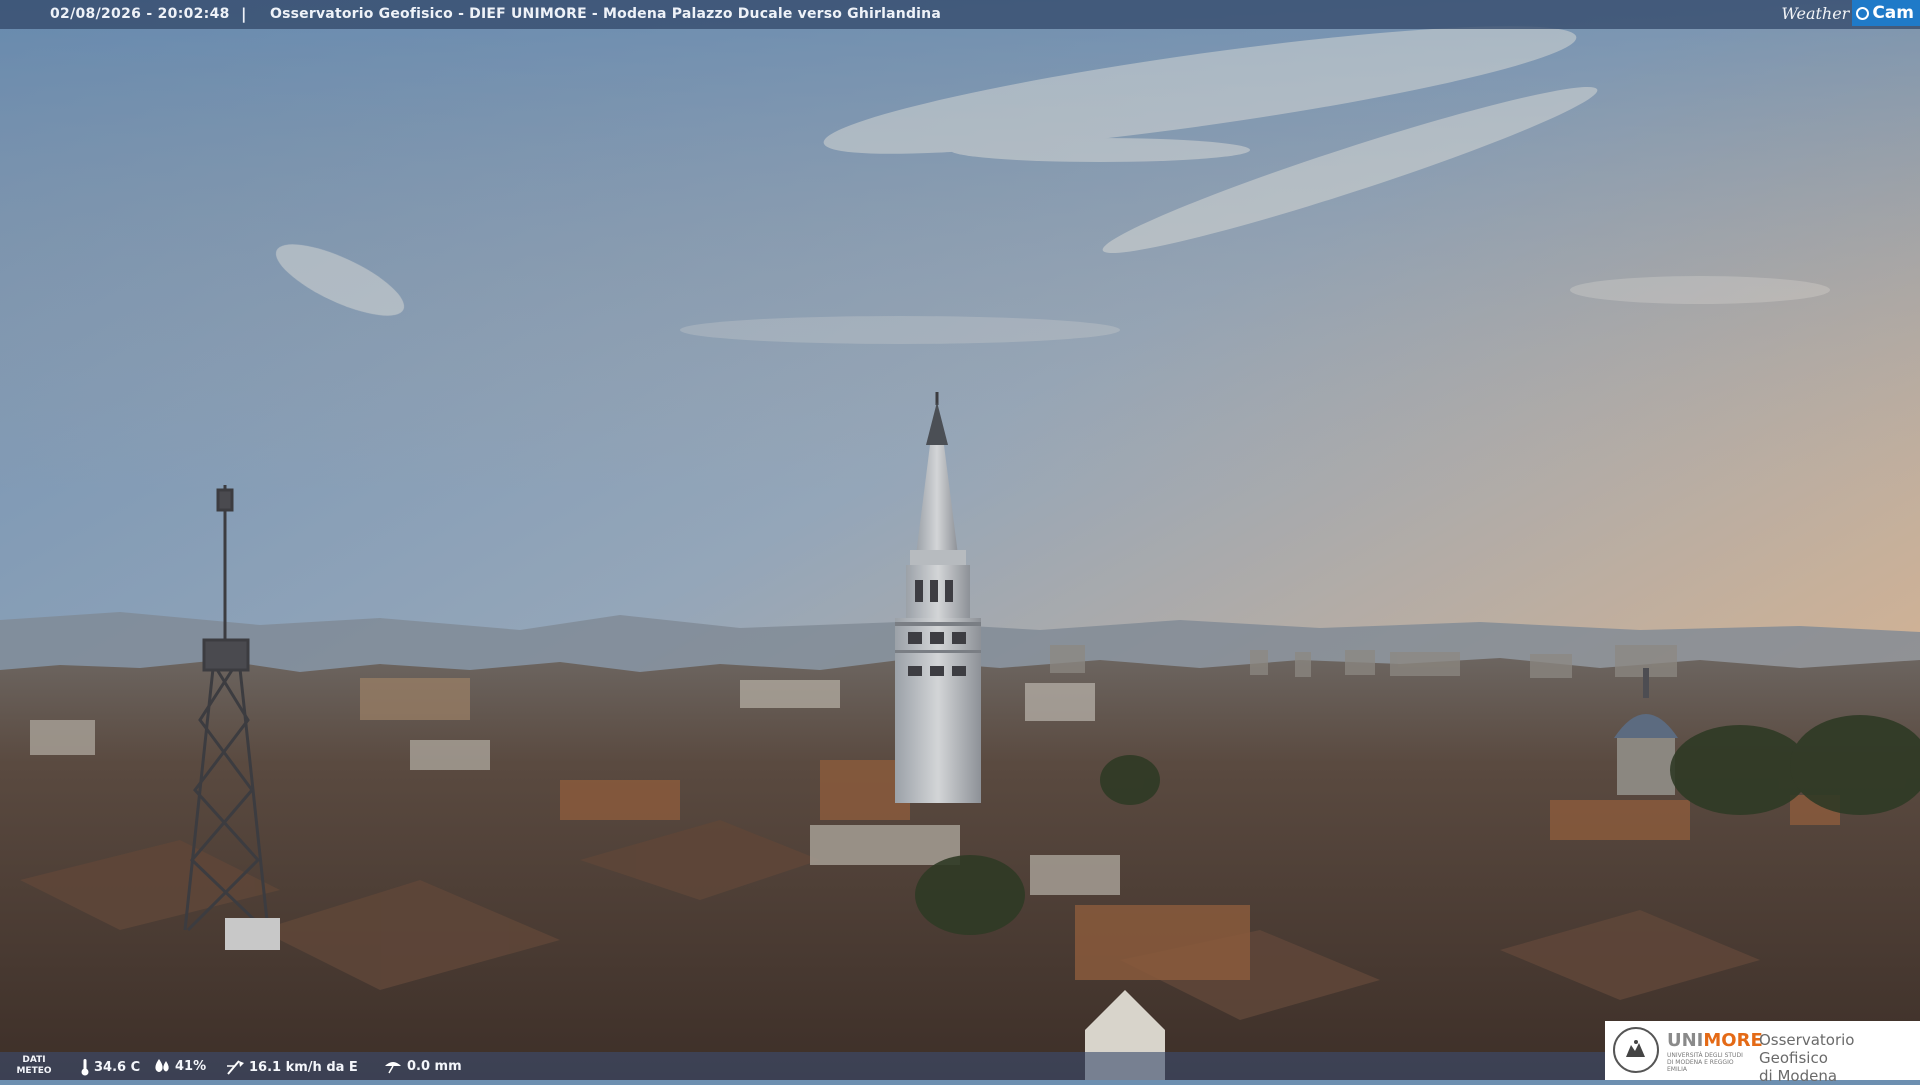  Describe the element at coordinates (1807, 1049) in the screenshot. I see `observatory-line1: Osservatorio Geofisico` at that location.